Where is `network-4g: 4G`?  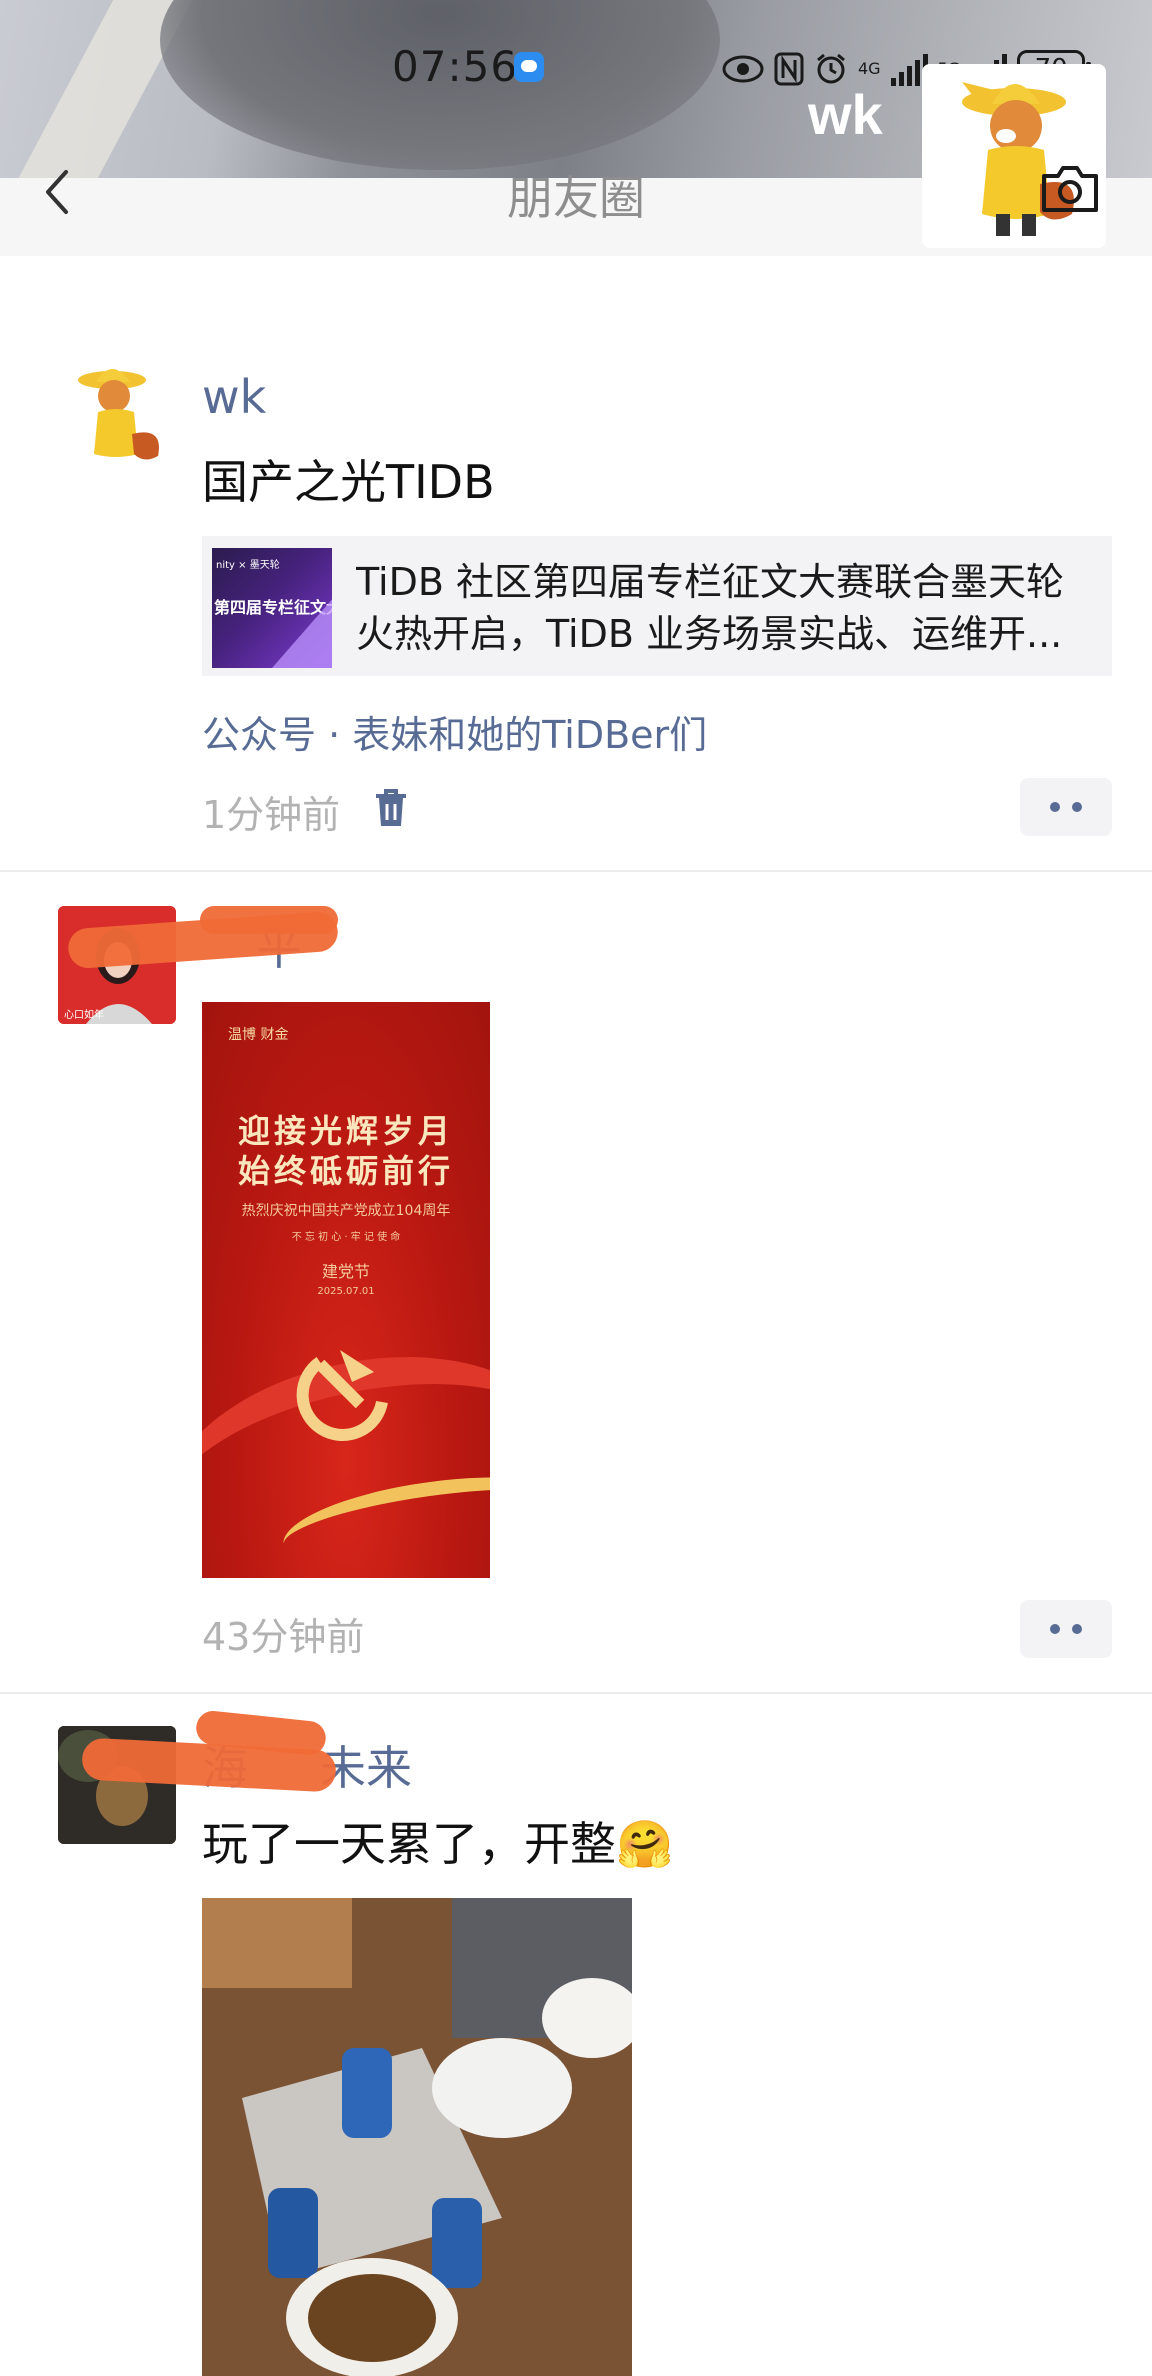
network-4g: 4G is located at coordinates (869, 69).